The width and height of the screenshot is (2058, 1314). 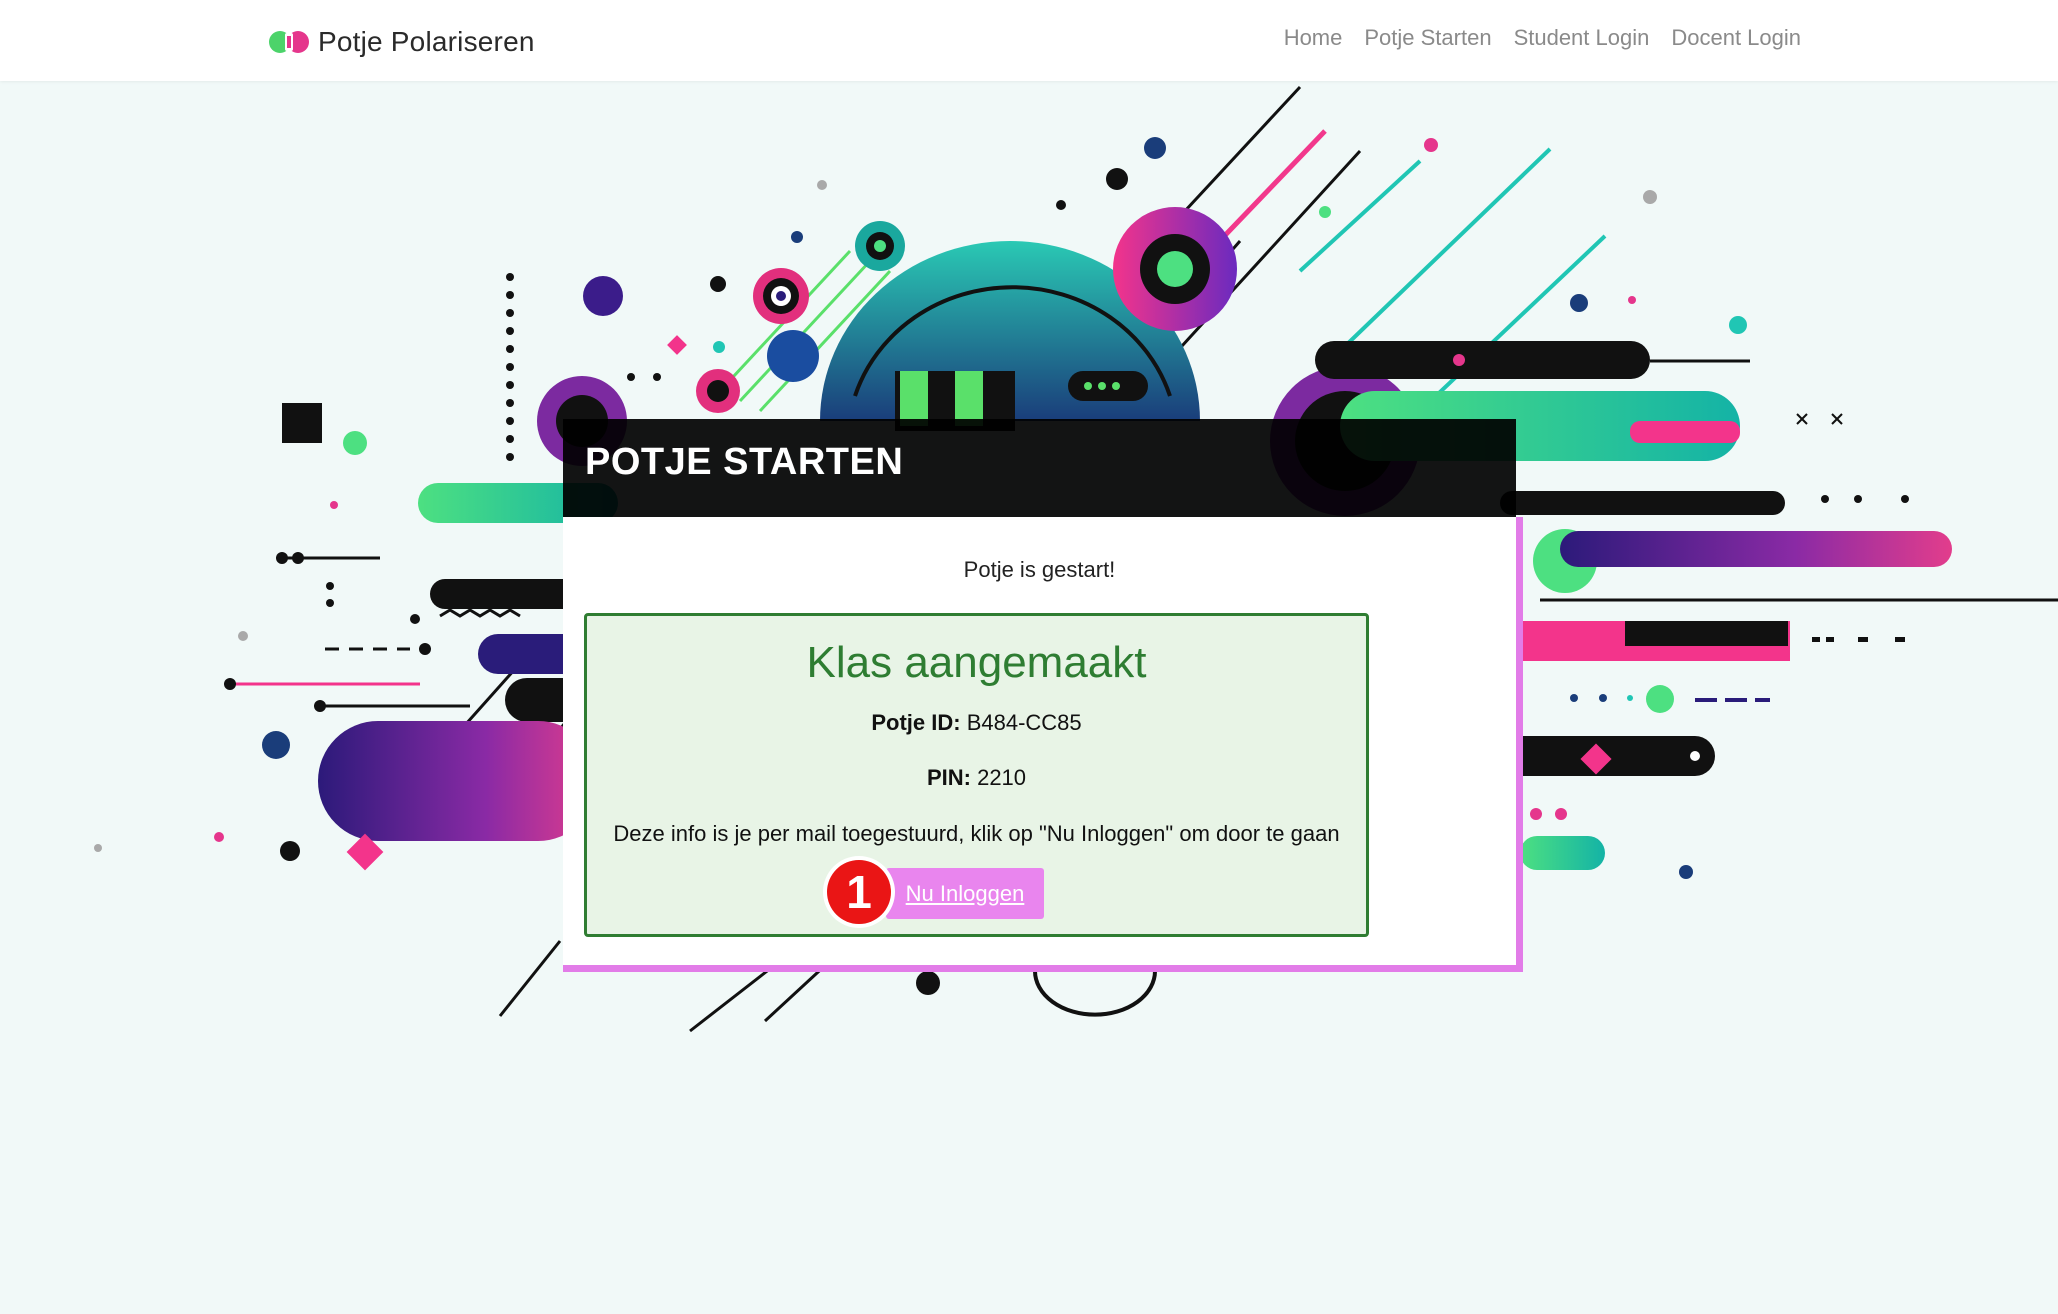 What do you see at coordinates (916, 722) in the screenshot?
I see `potje-id-label: Potje ID:` at bounding box center [916, 722].